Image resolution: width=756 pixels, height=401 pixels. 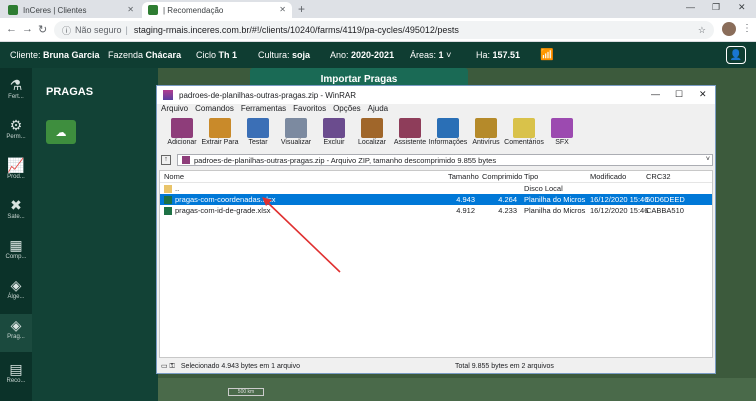 I want to click on info-button: Informações, so click(x=448, y=134).